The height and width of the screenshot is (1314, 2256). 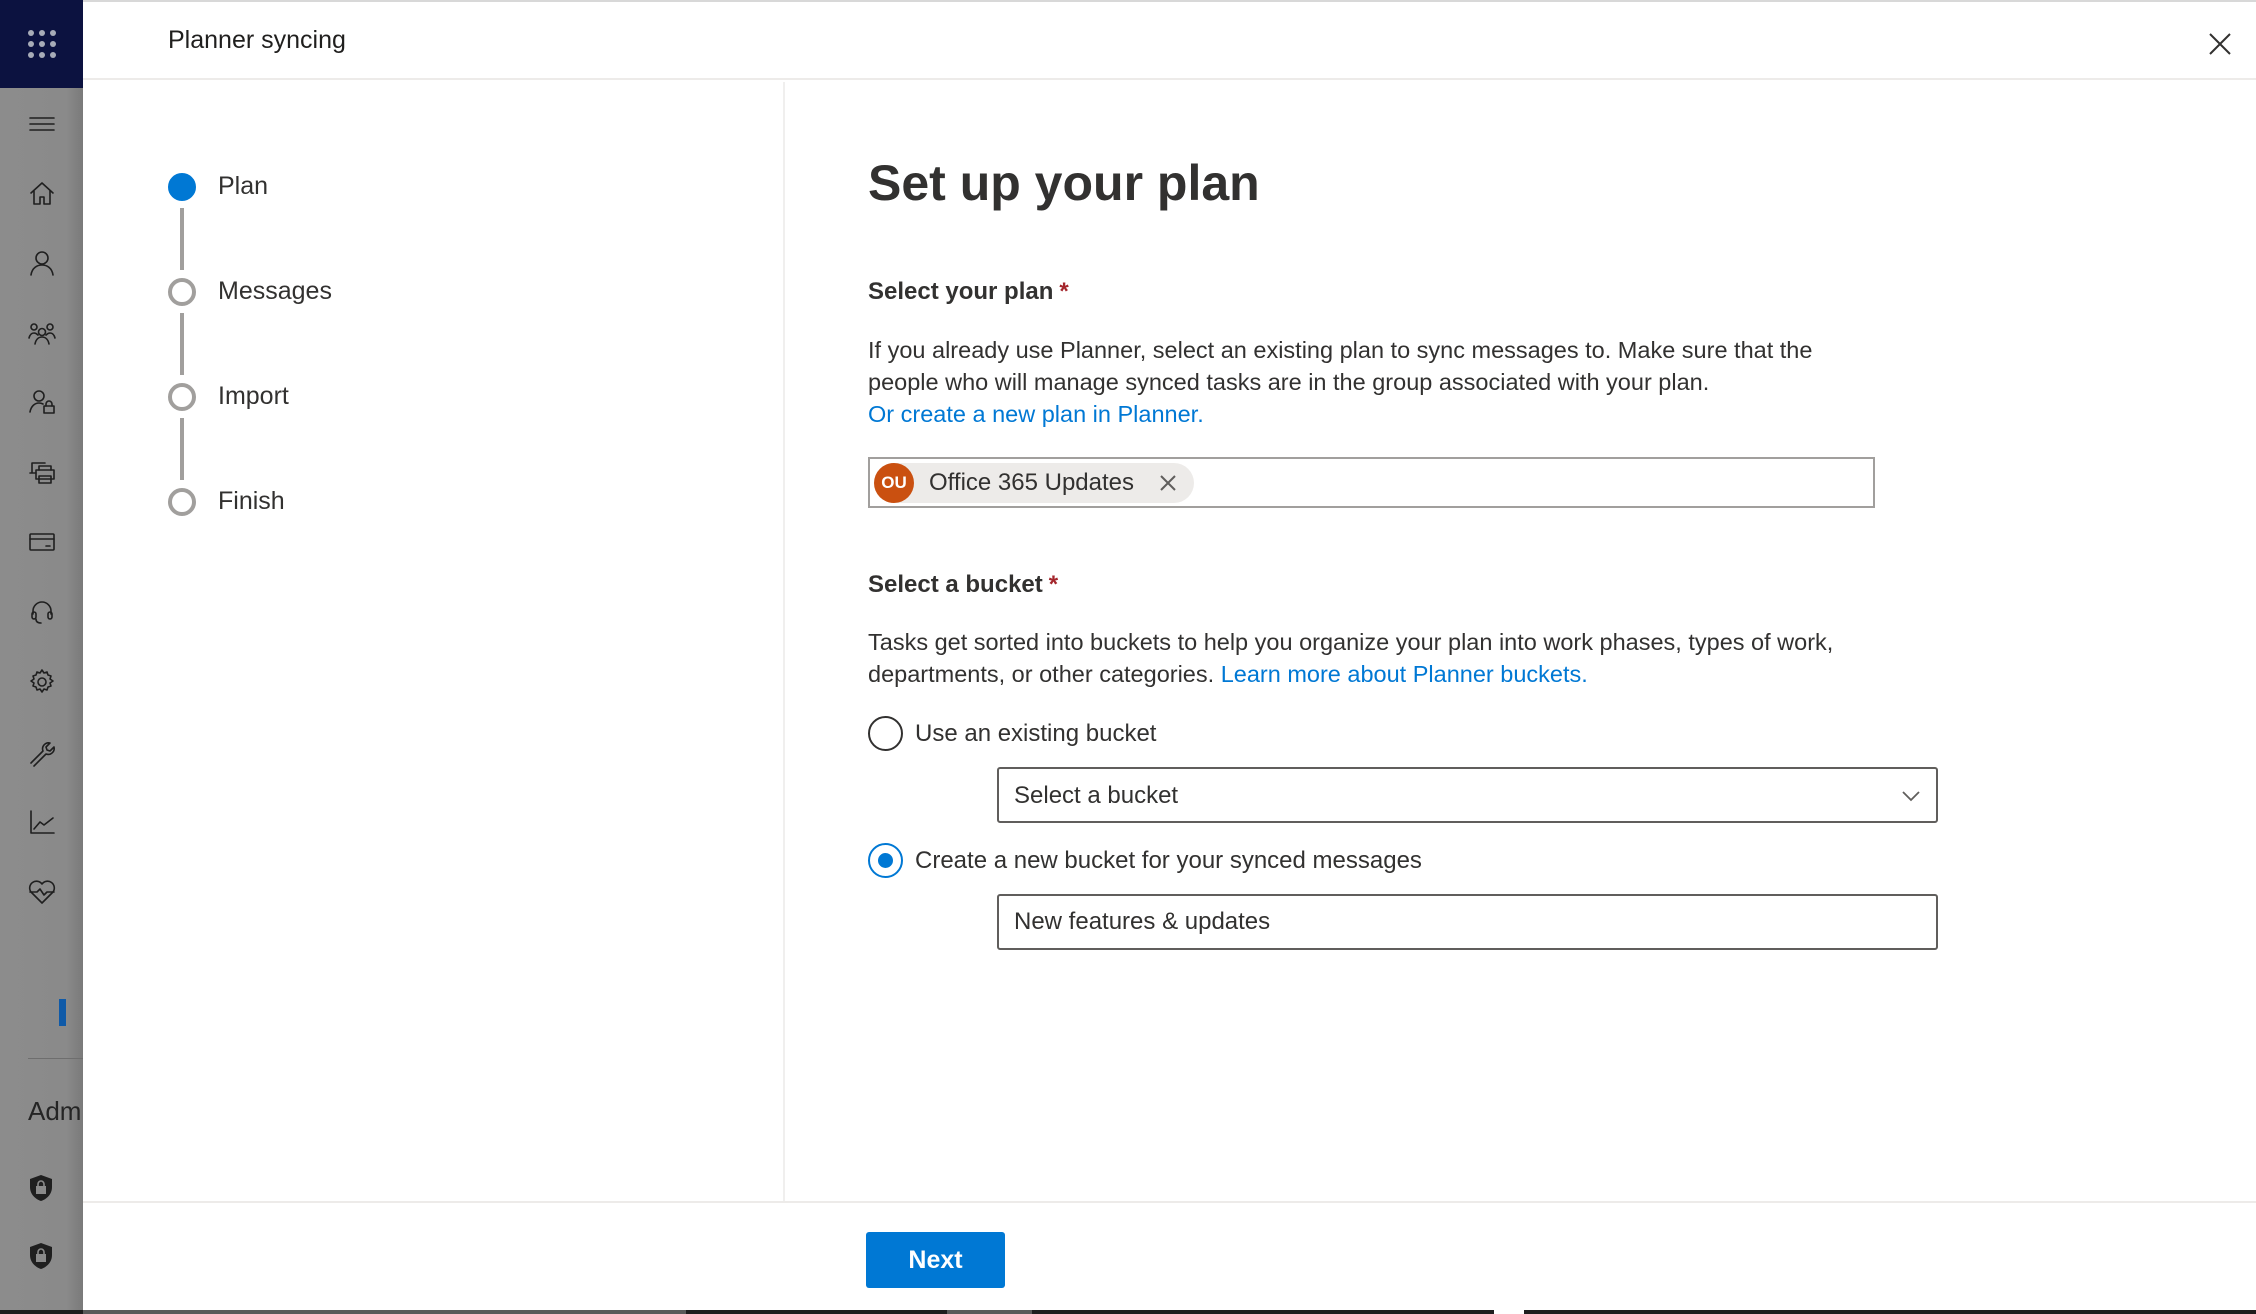 I want to click on hamburger-icon, so click(x=42, y=124).